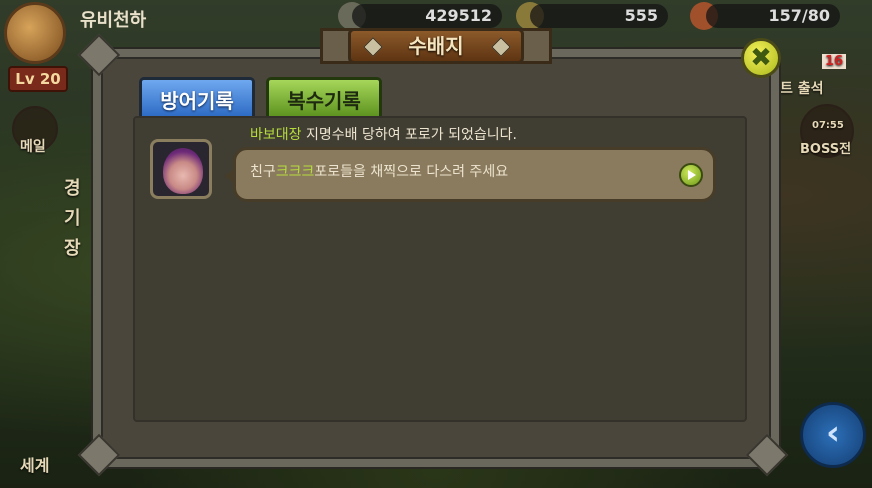 This screenshot has height=488, width=872. I want to click on back-arrow-button: ‹, so click(833, 435).